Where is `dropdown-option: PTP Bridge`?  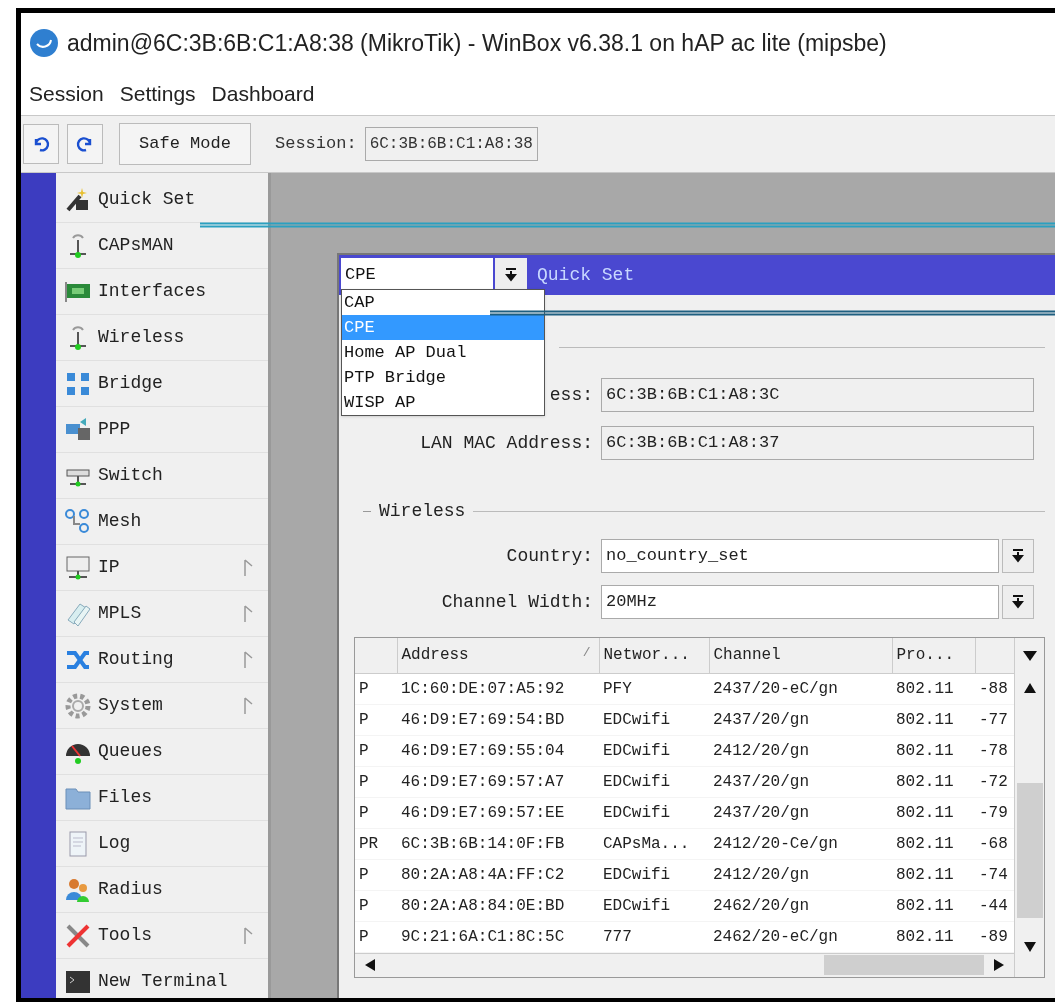
dropdown-option: PTP Bridge is located at coordinates (443, 377).